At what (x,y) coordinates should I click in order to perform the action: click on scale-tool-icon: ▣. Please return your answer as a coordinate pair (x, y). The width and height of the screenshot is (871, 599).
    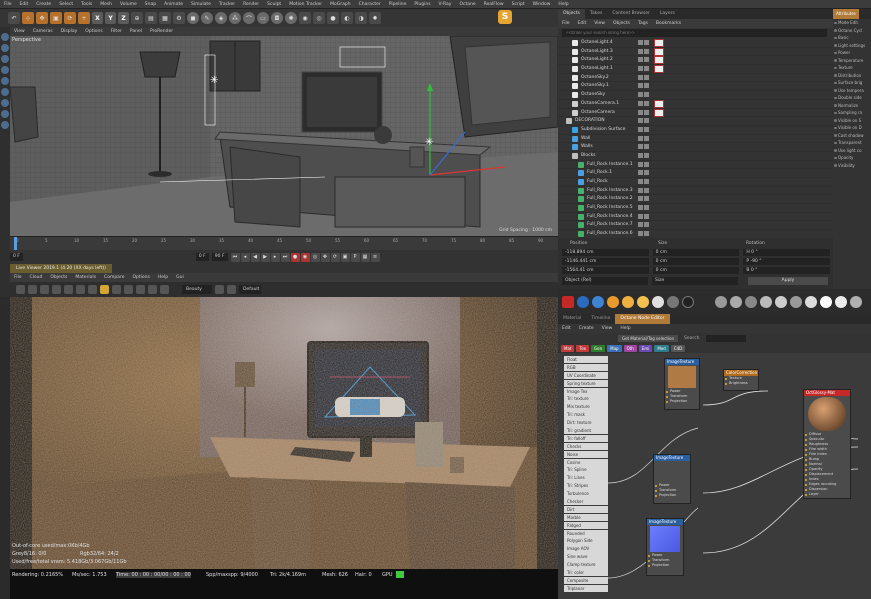
    Looking at the image, I should click on (56, 18).